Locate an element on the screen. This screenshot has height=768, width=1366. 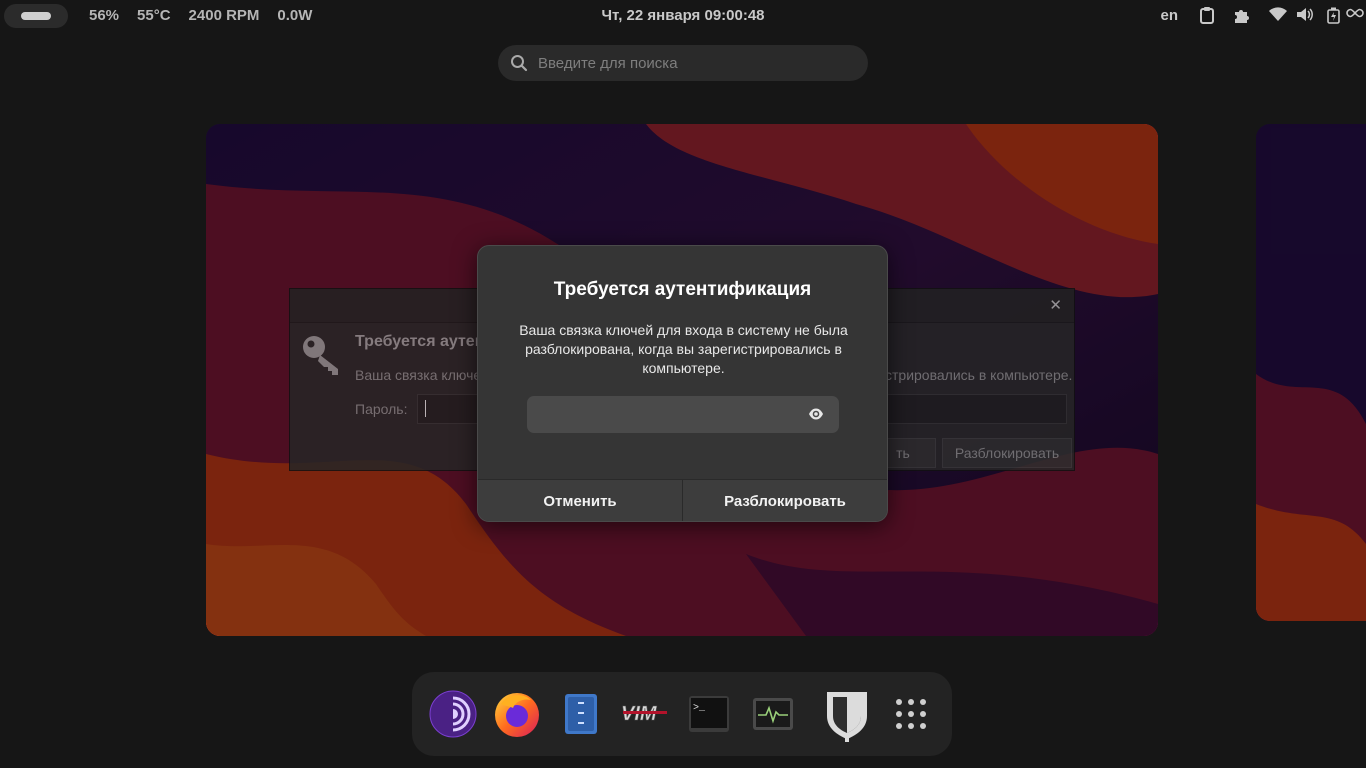
key-icon is located at coordinates (320, 355).